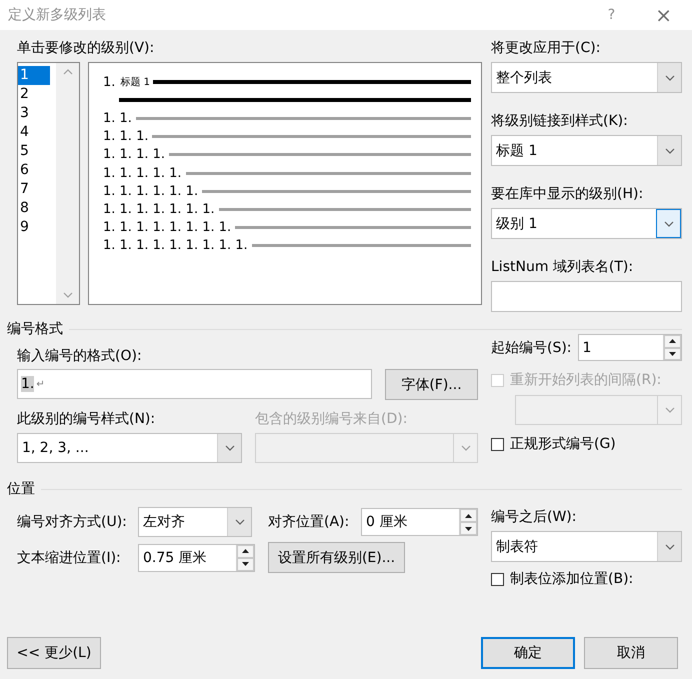  Describe the element at coordinates (72, 522) in the screenshot. I see `field-label: 编号对齐方式(U):` at that location.